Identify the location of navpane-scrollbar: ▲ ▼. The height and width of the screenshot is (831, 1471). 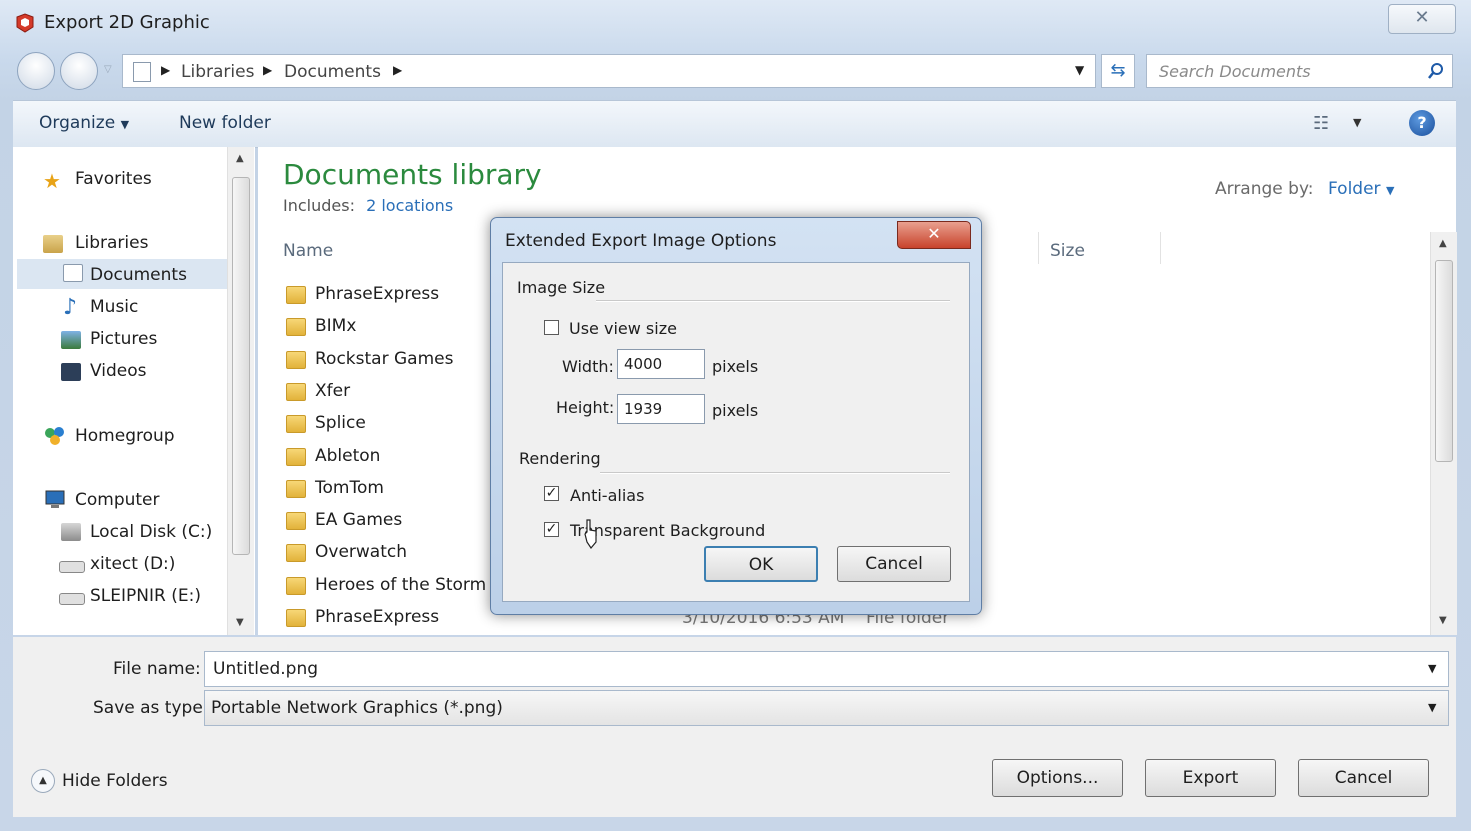
(240, 391).